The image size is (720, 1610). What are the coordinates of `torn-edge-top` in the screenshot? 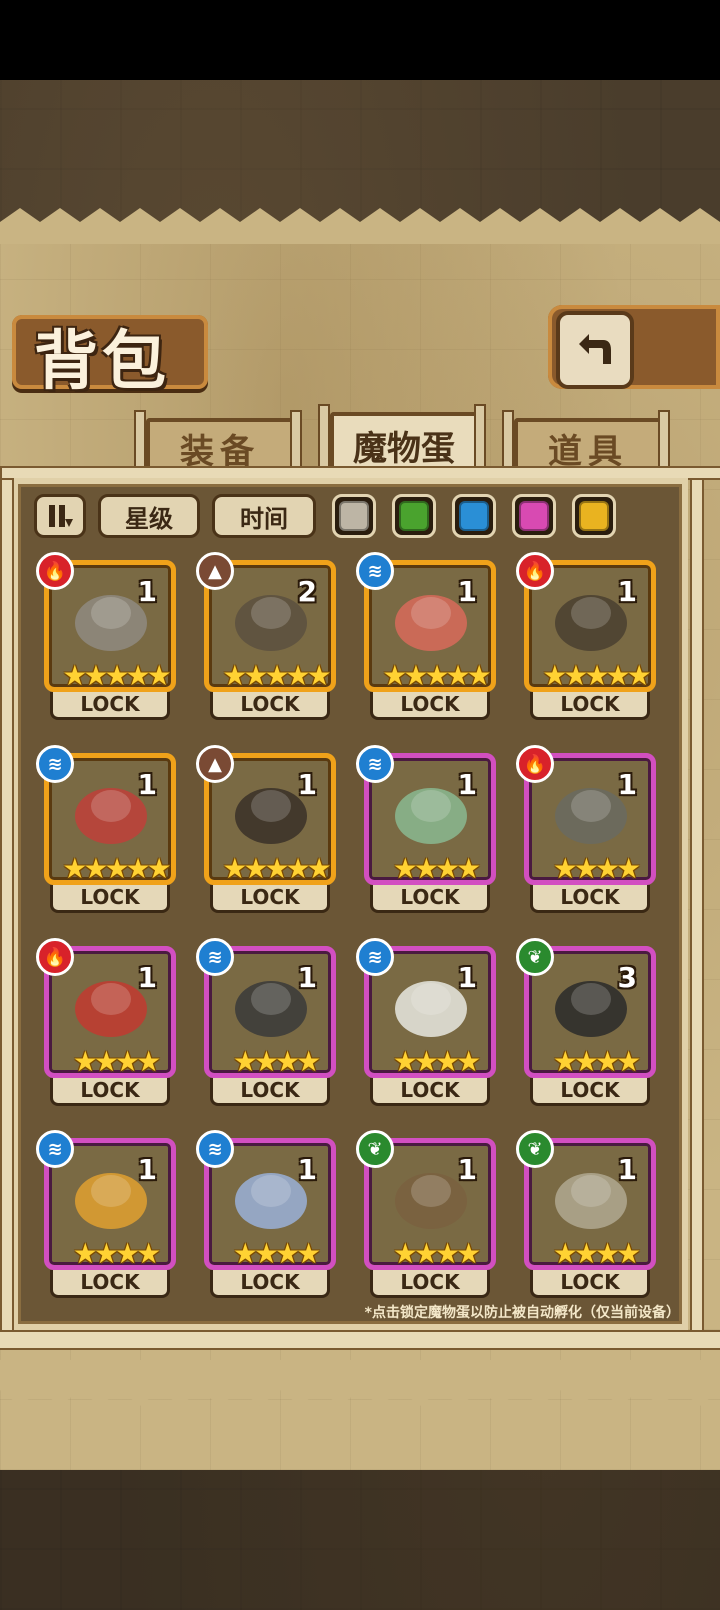 It's located at (360, 226).